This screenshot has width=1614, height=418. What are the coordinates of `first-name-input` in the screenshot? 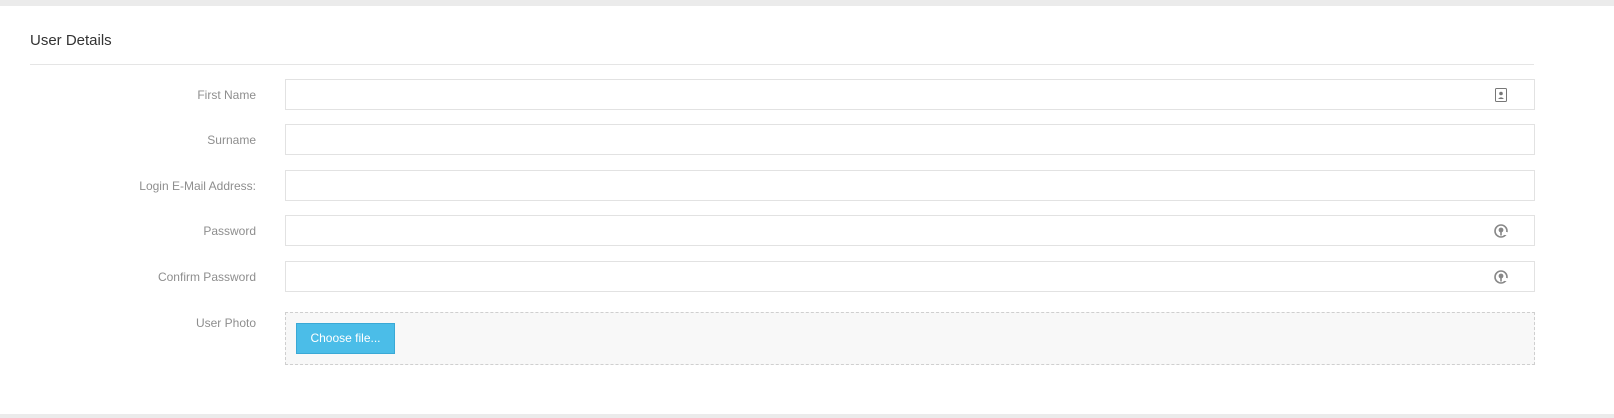 It's located at (910, 94).